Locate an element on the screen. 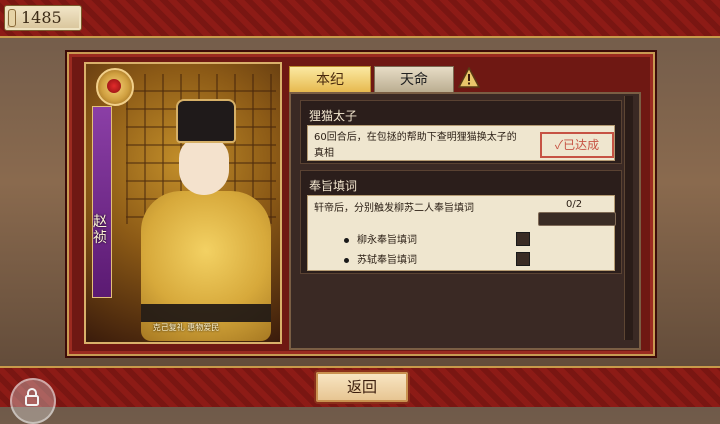  progress-text: 0/2 is located at coordinates (574, 204).